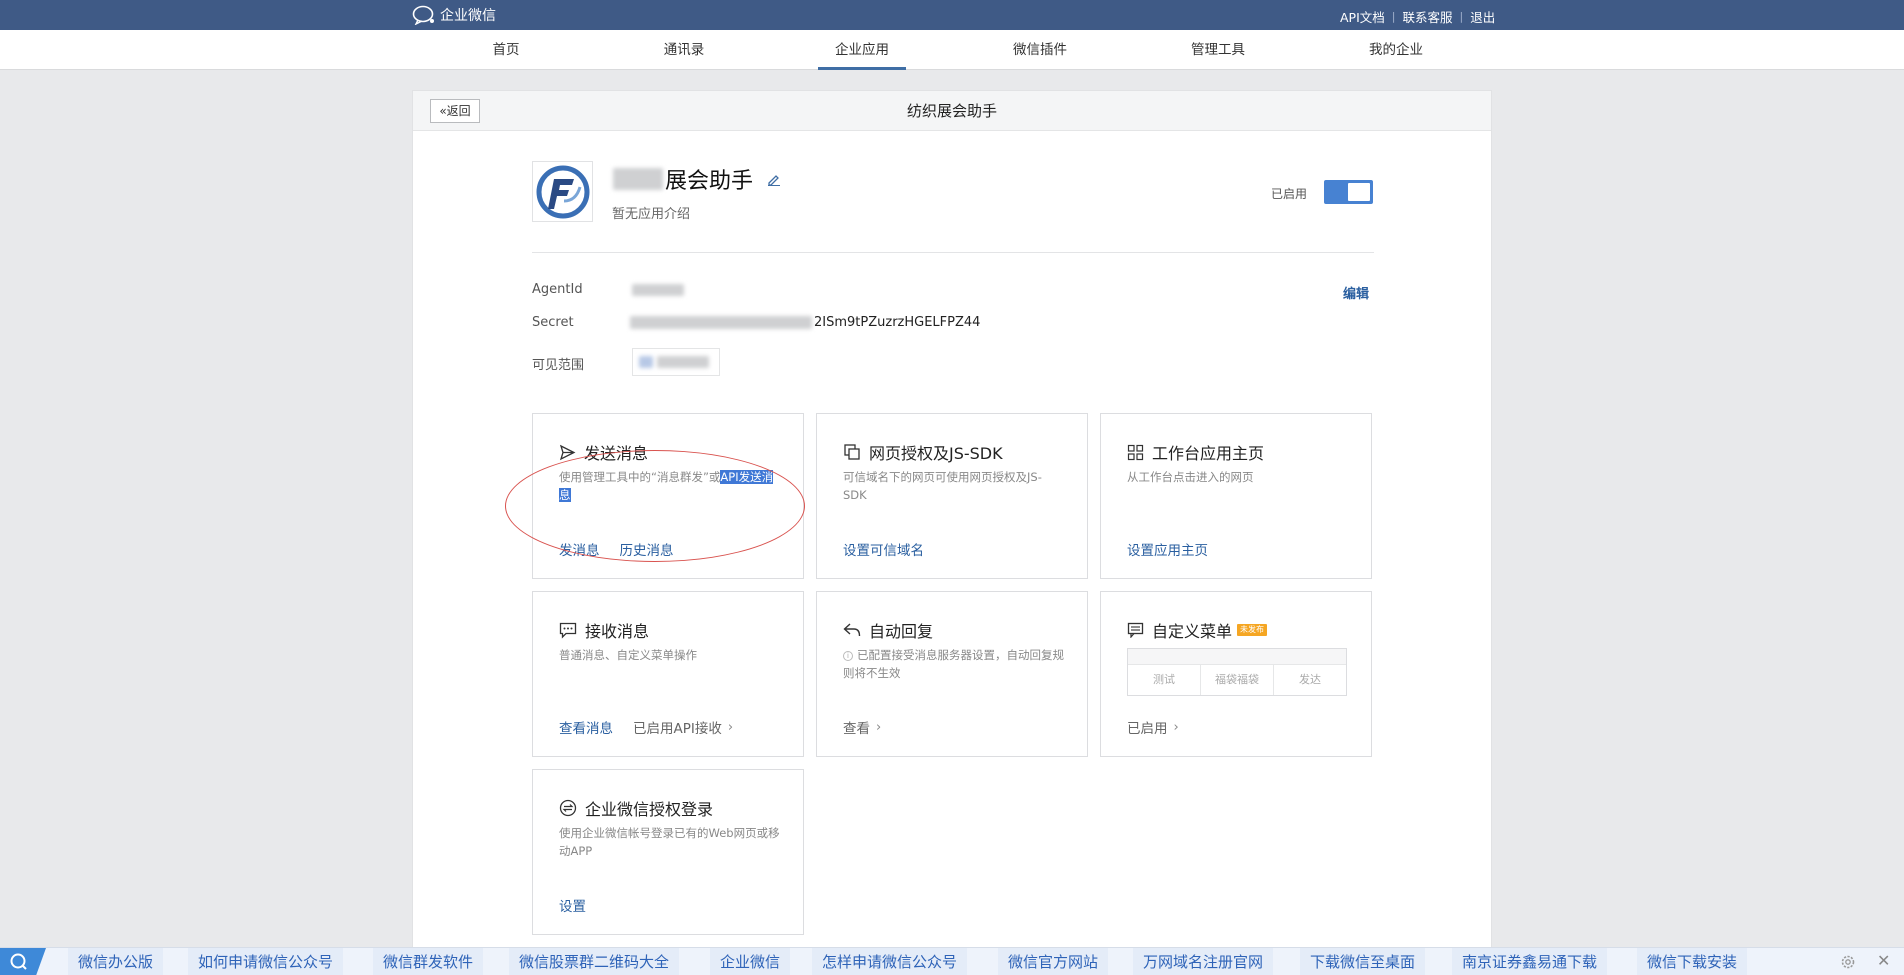  What do you see at coordinates (954, 664) in the screenshot?
I see `feature-description: i 已配置接受消息服务器设置，自动回复规则将不生效` at bounding box center [954, 664].